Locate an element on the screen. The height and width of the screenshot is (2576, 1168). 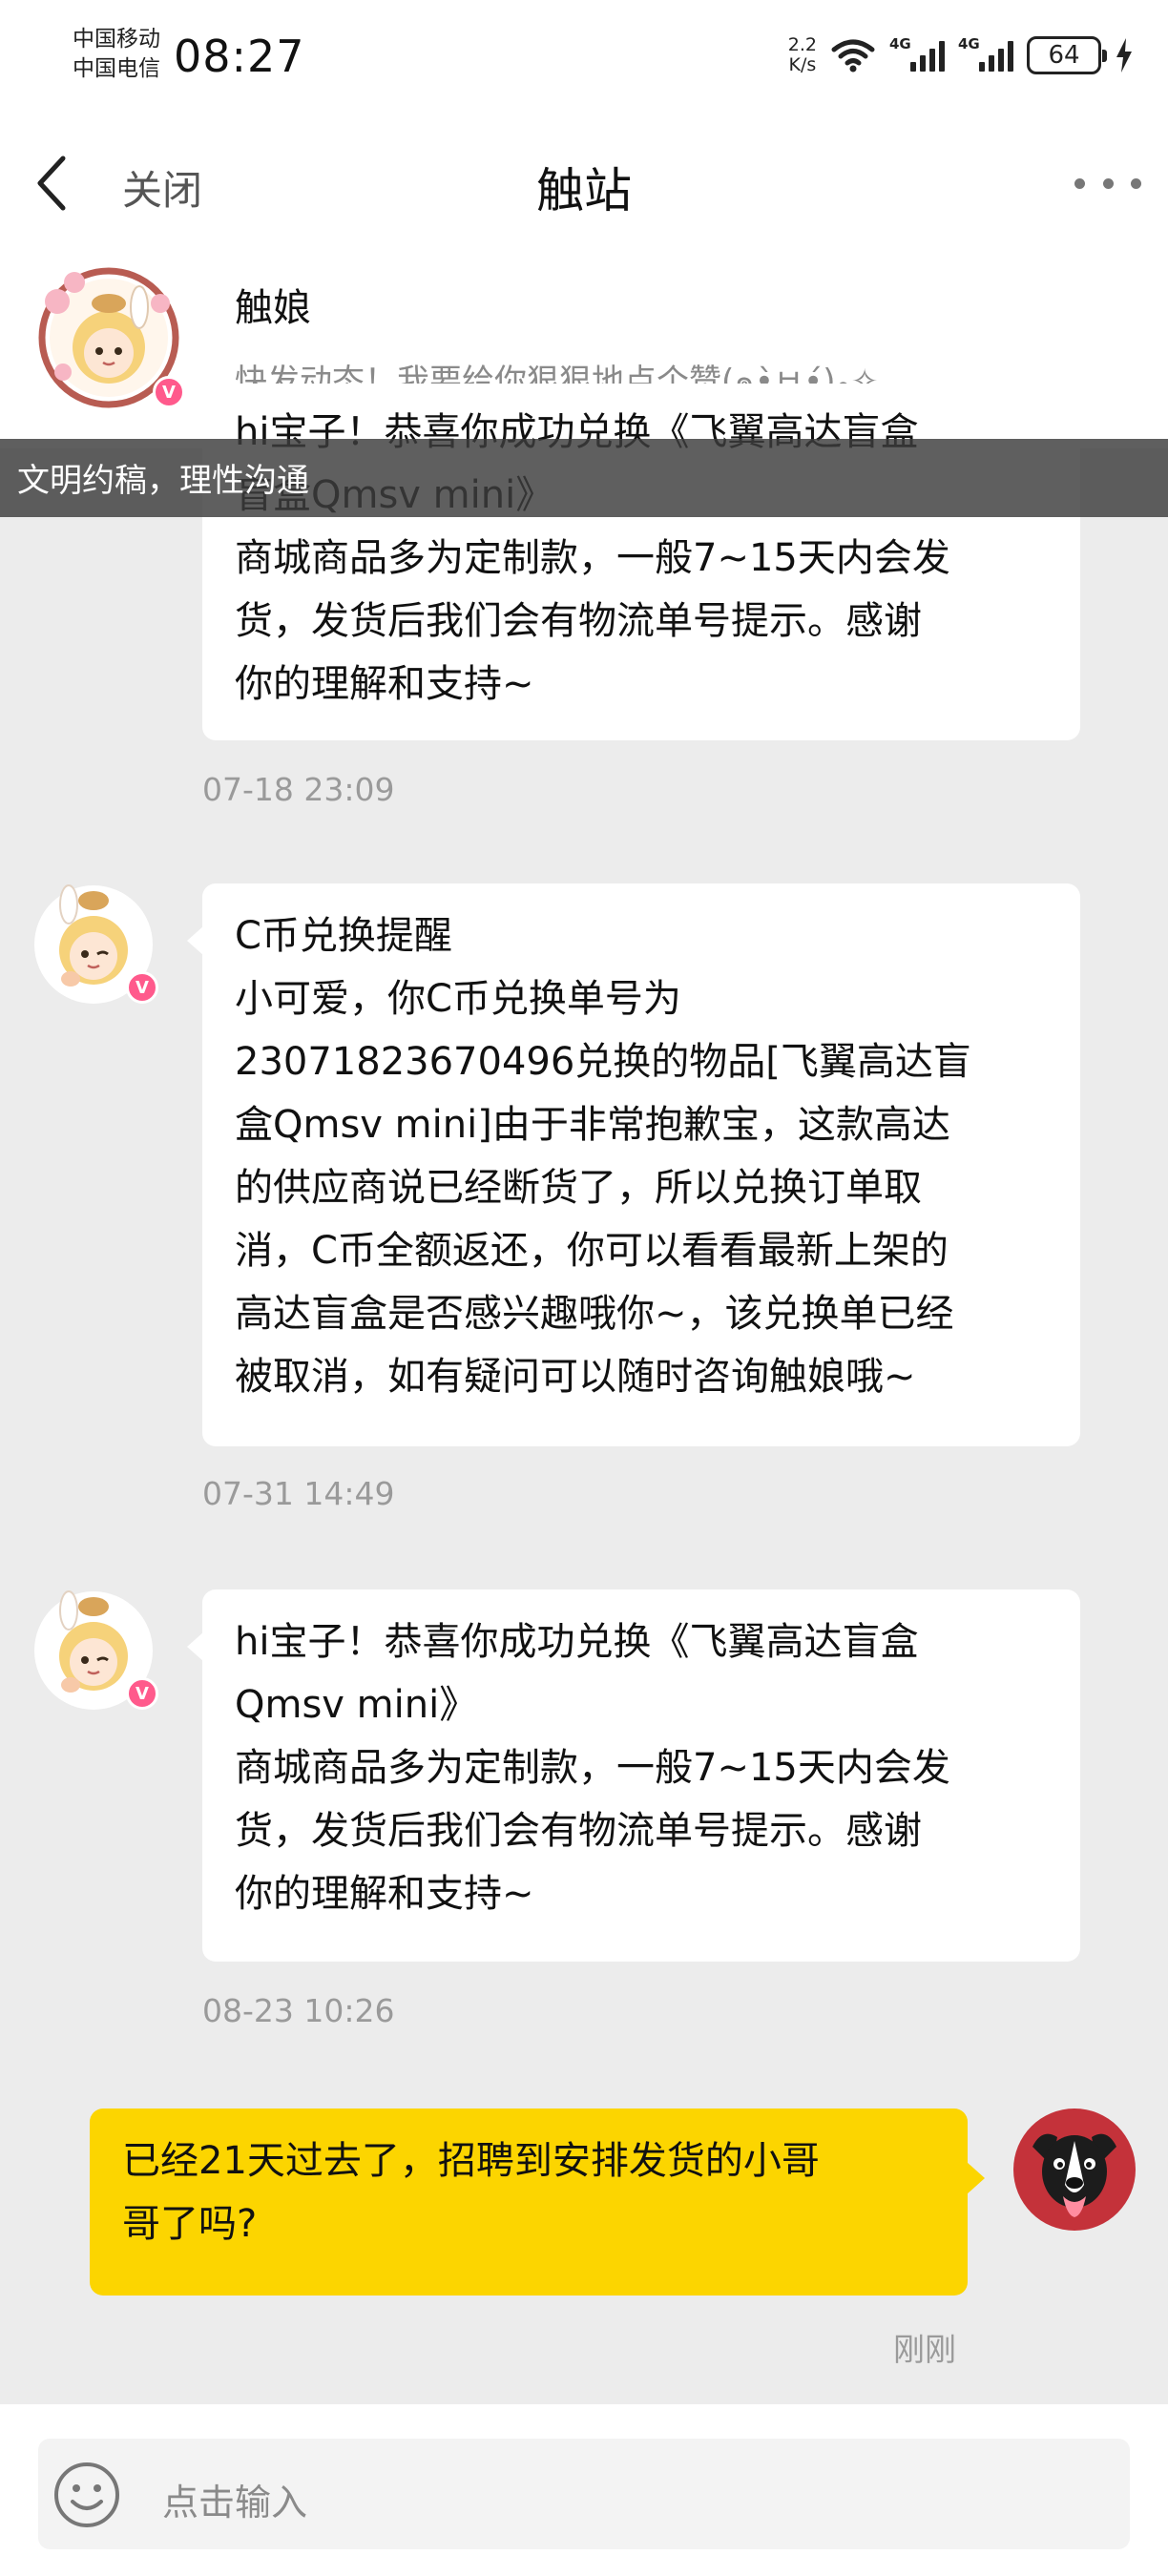
message-line: 已经21天过去了，招聘到安排发货的小哥 is located at coordinates (471, 2161).